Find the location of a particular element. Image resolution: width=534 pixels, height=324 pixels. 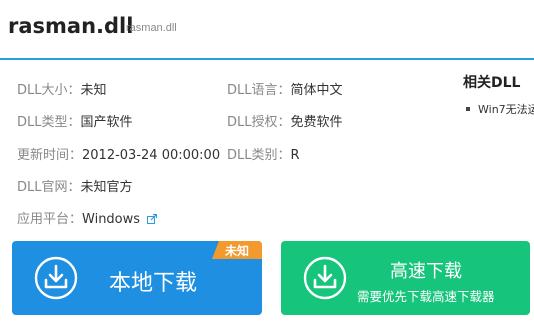

external-link-icon is located at coordinates (152, 220).